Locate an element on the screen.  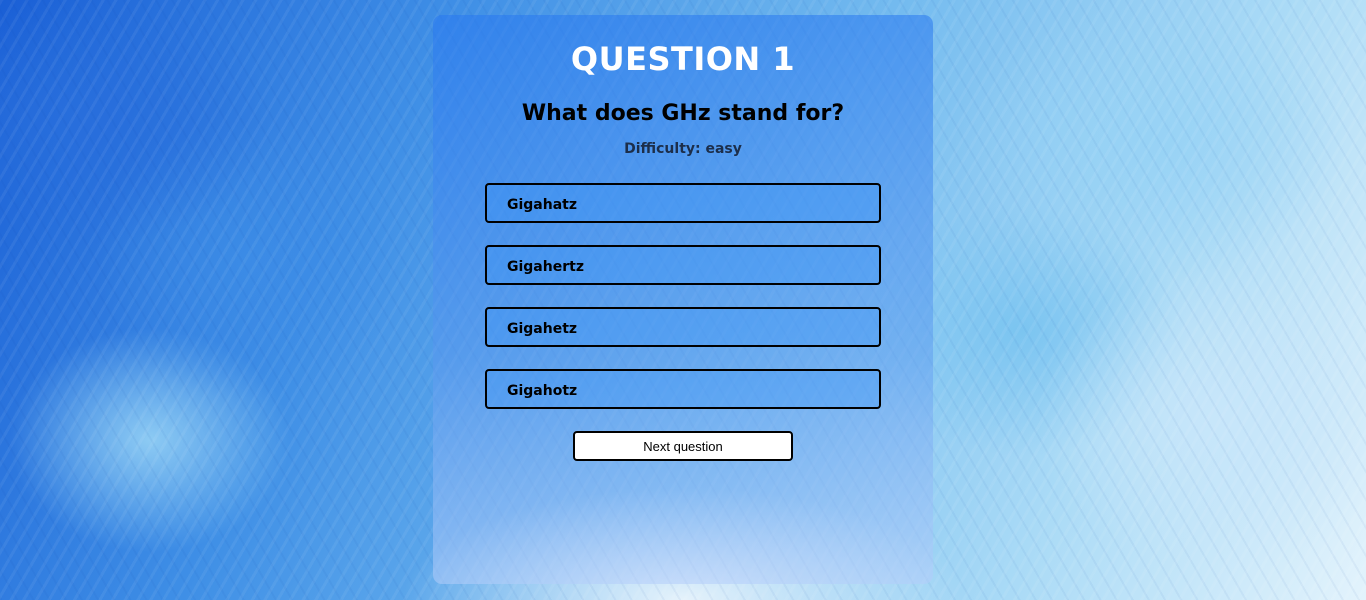
next-question-button: Next question is located at coordinates (683, 446).